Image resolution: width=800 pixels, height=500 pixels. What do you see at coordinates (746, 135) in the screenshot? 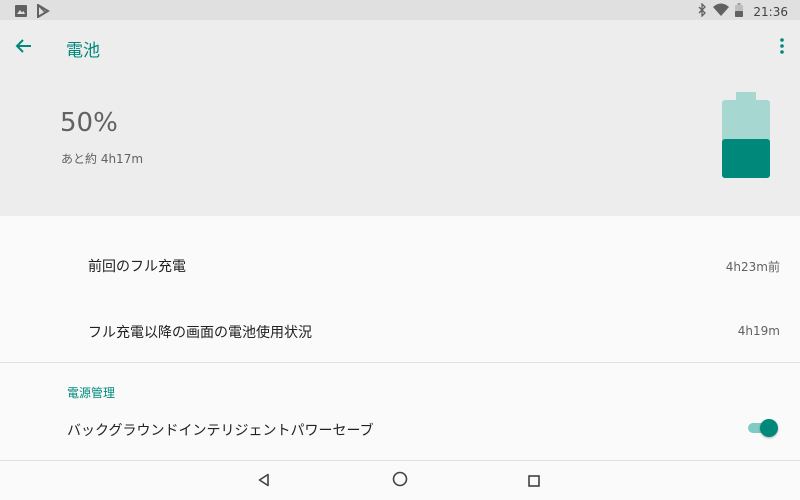
I see `battery-level-icon` at bounding box center [746, 135].